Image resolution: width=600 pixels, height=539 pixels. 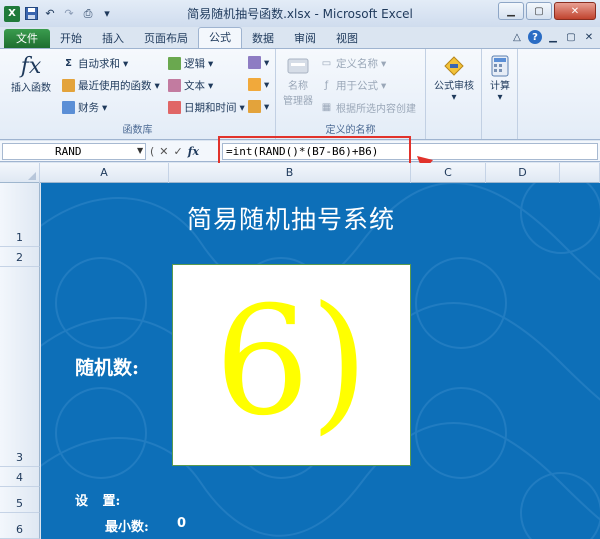 I want to click on column-header-e, so click(x=580, y=173).